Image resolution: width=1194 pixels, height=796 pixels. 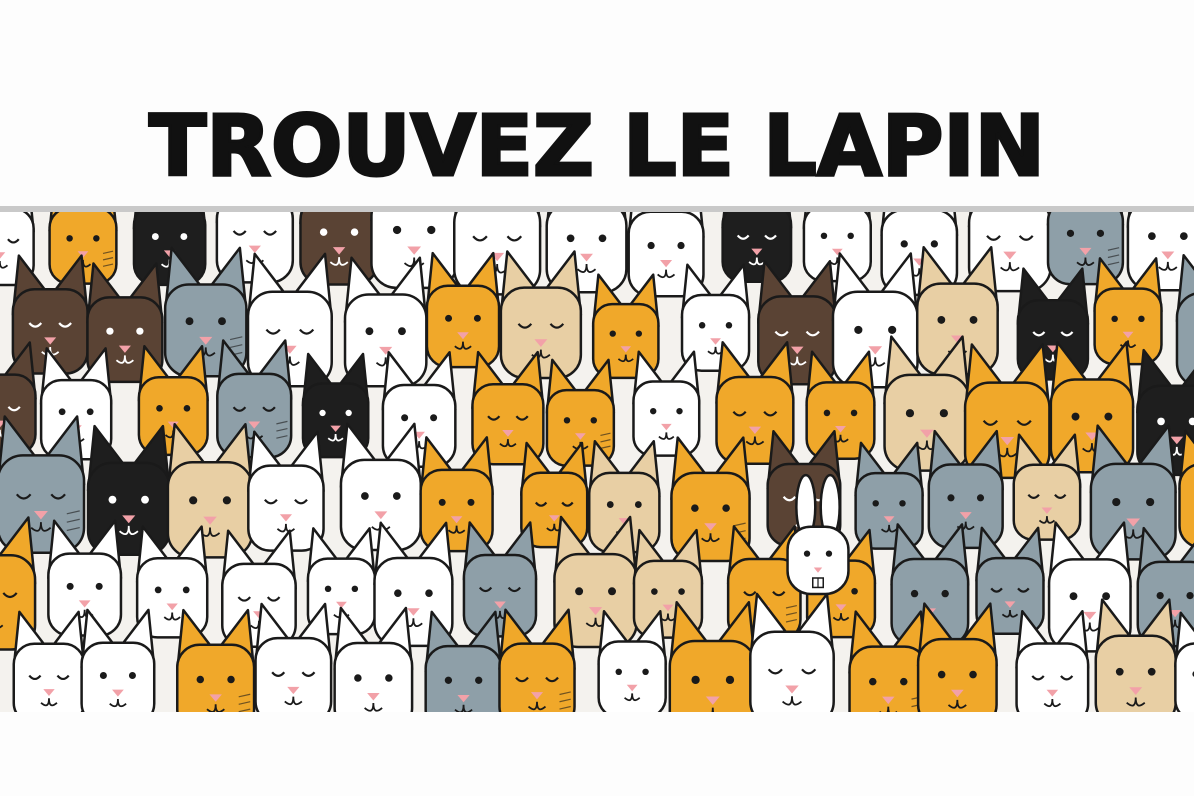 What do you see at coordinates (597, 146) in the screenshot?
I see `puzzle-title: TROUVEZ LE LAPIN` at bounding box center [597, 146].